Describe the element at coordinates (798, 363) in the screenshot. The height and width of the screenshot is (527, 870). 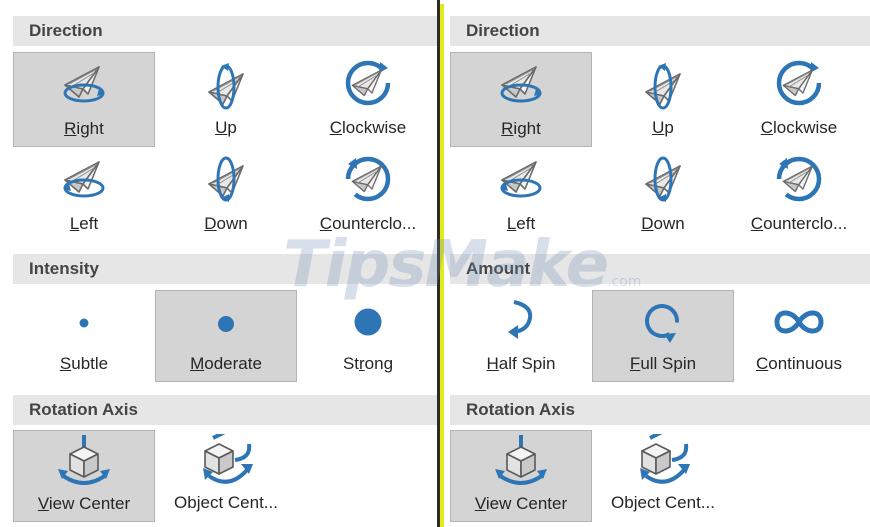
I see `amount-continuous-label: Continuous` at that location.